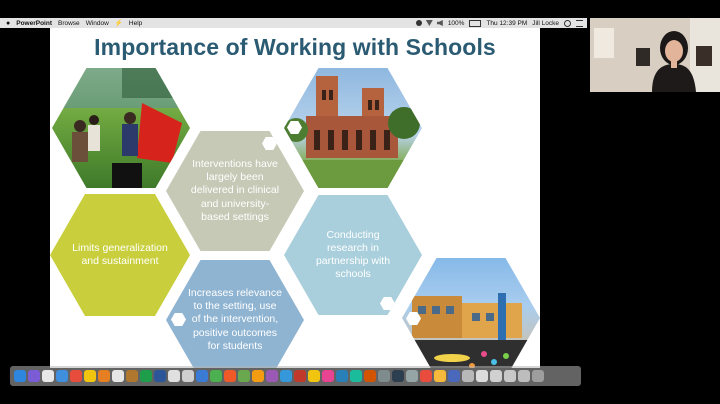  Describe the element at coordinates (506, 23) in the screenshot. I see `clock: Thu 12:39 PM` at that location.